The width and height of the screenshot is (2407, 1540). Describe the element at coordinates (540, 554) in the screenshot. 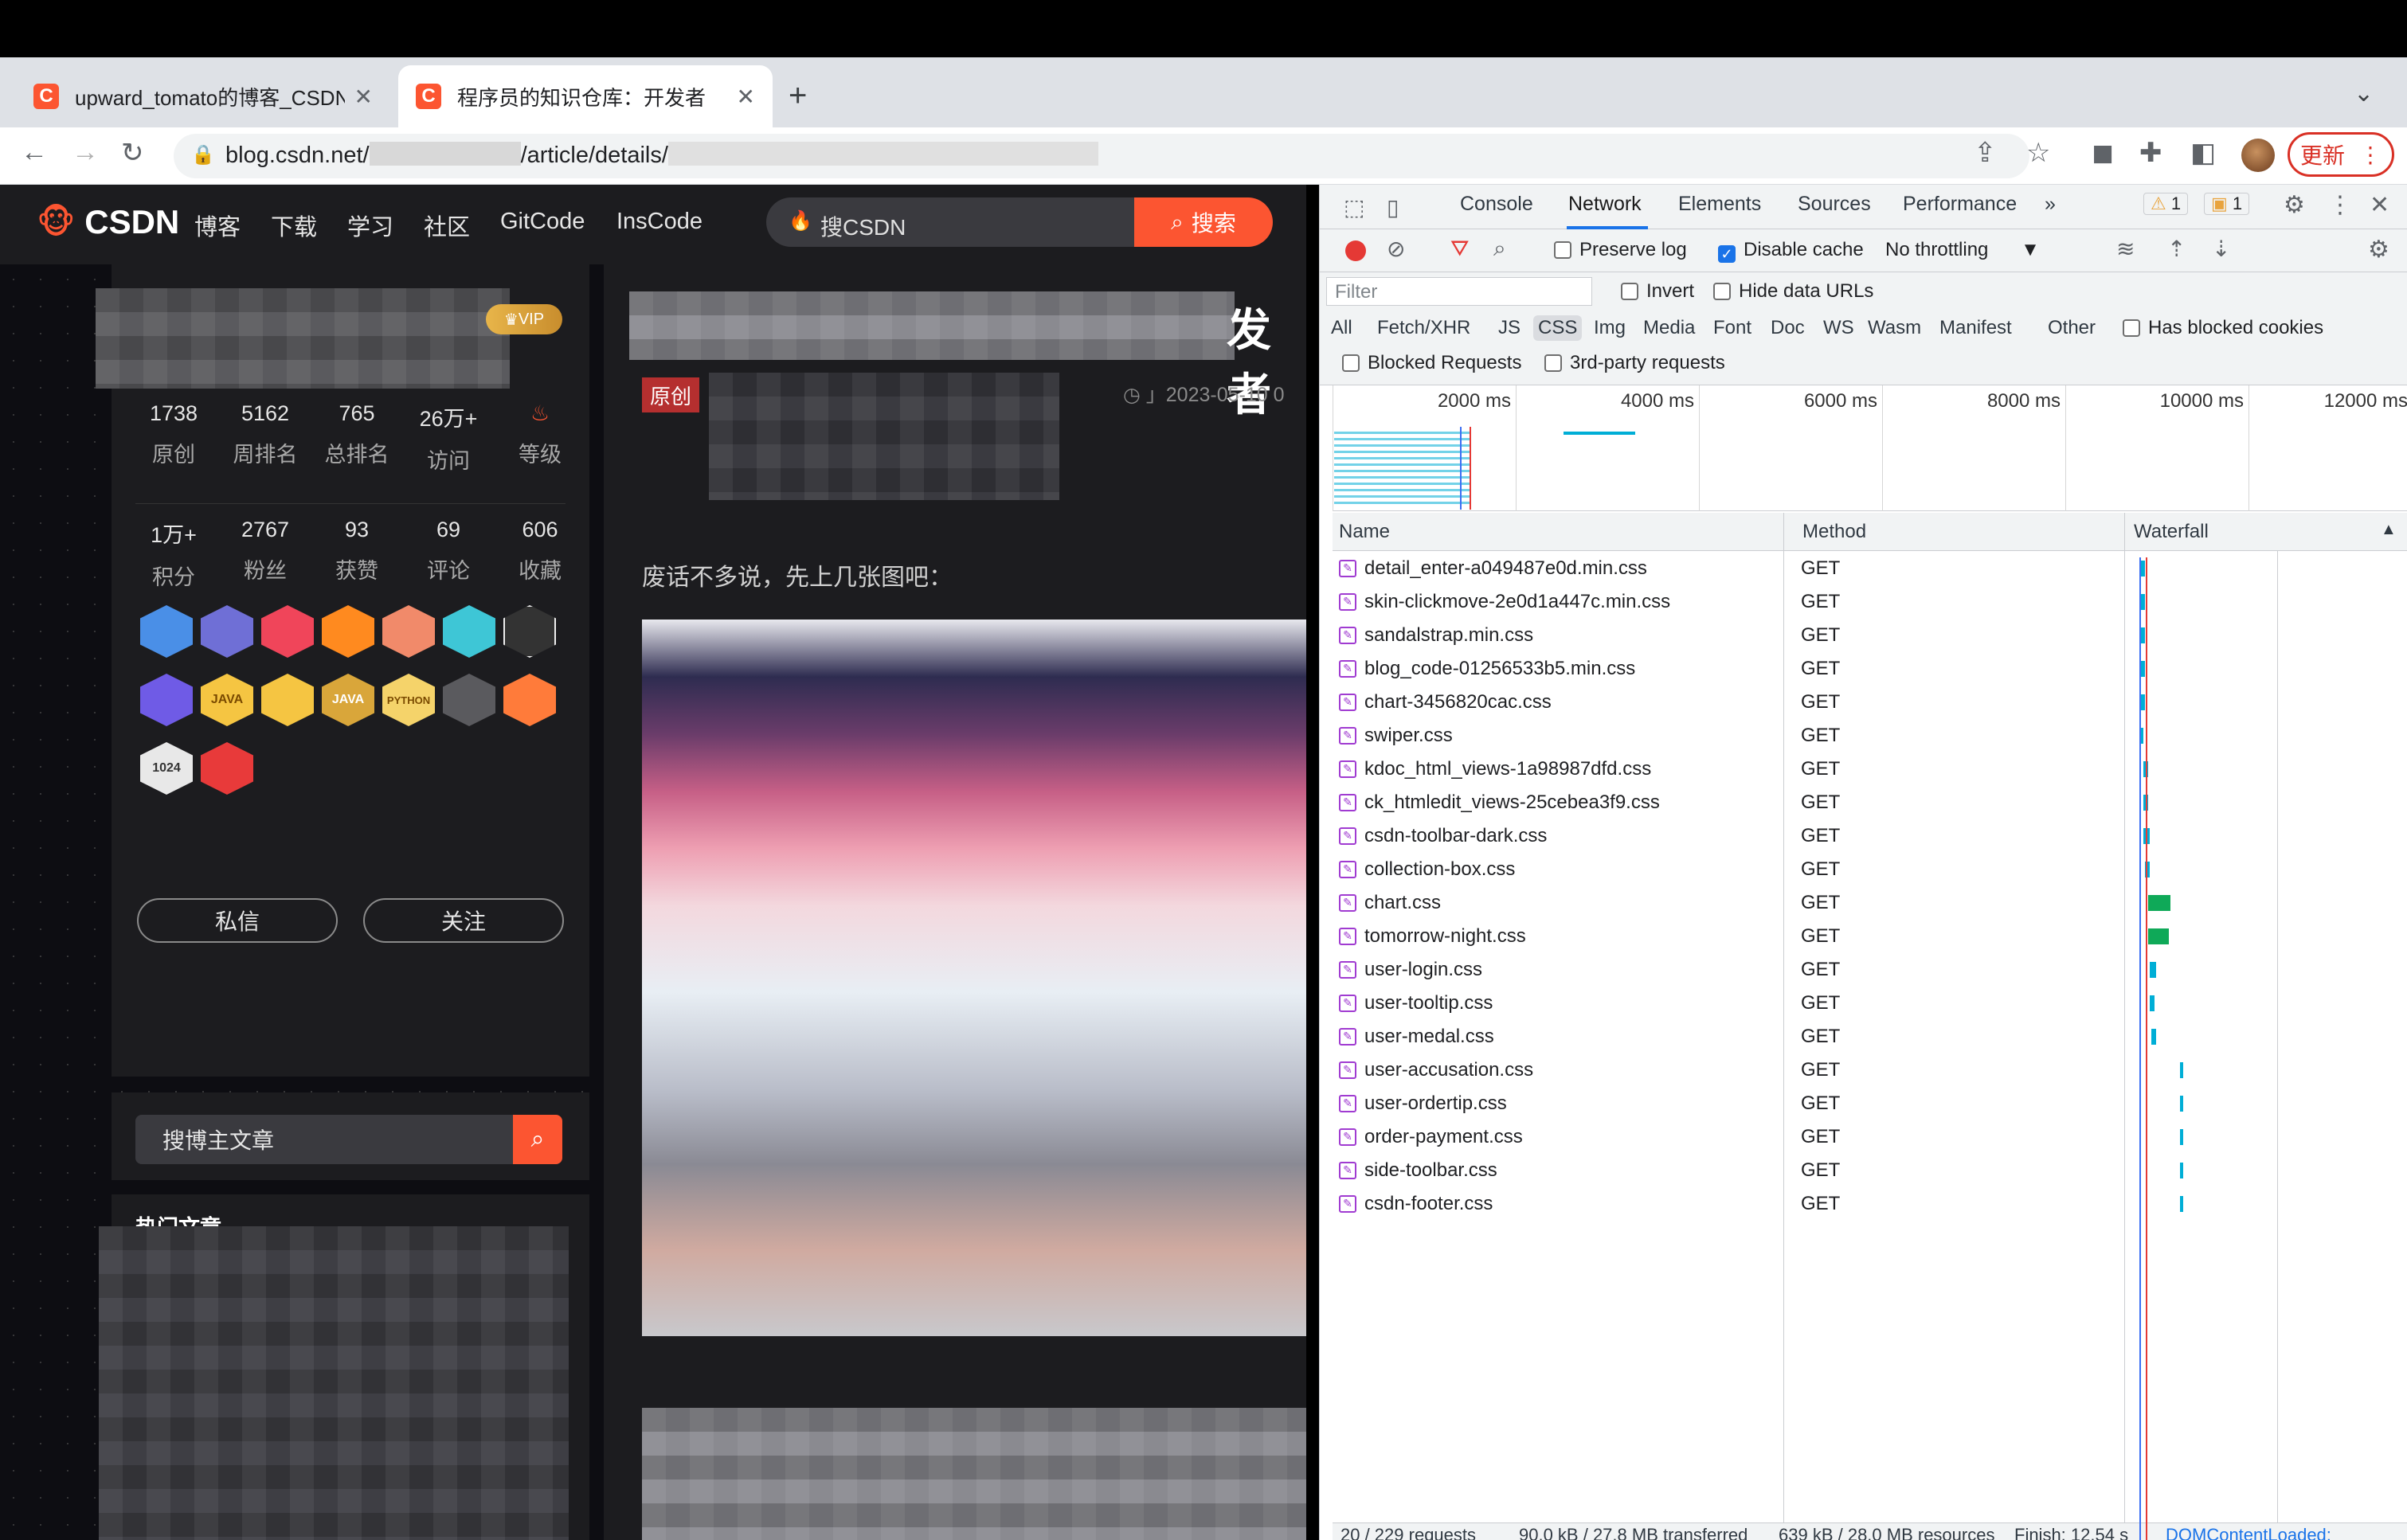

I see `stat-favorites: 606 收藏` at that location.